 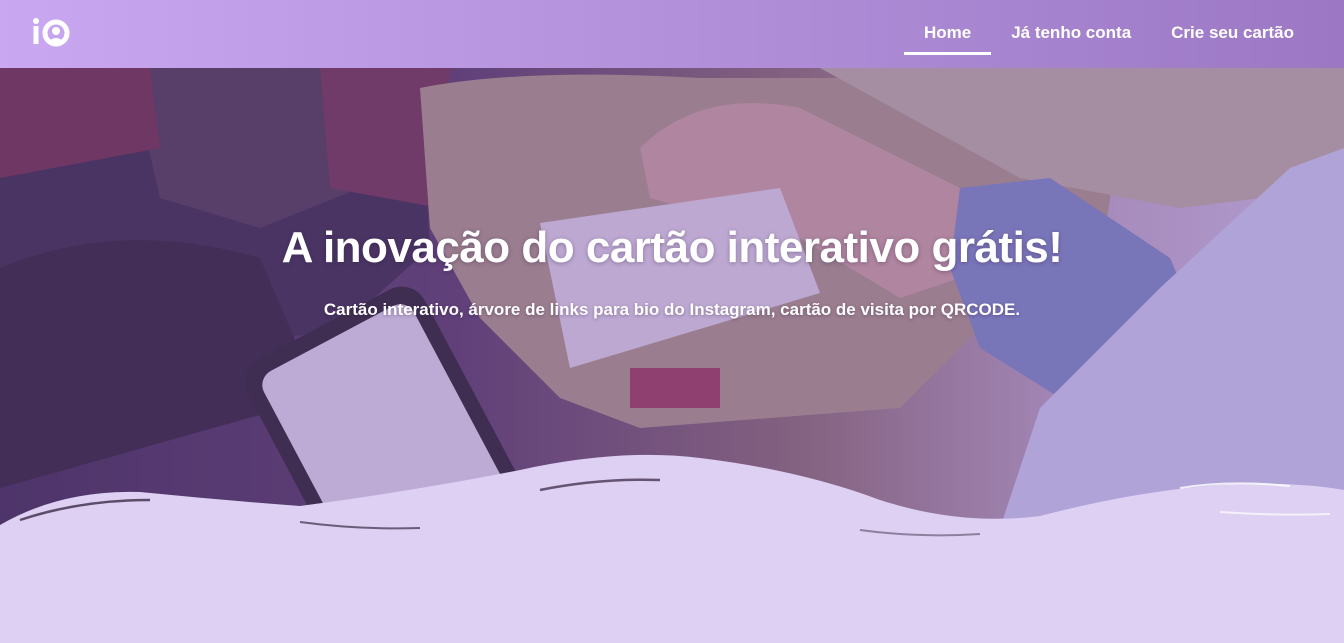 I want to click on nav-home: Home, so click(x=947, y=33).